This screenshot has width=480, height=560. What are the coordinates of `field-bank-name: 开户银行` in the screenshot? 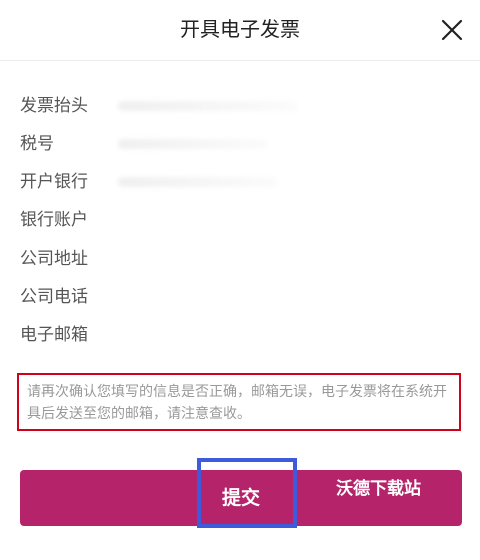 It's located at (240, 182).